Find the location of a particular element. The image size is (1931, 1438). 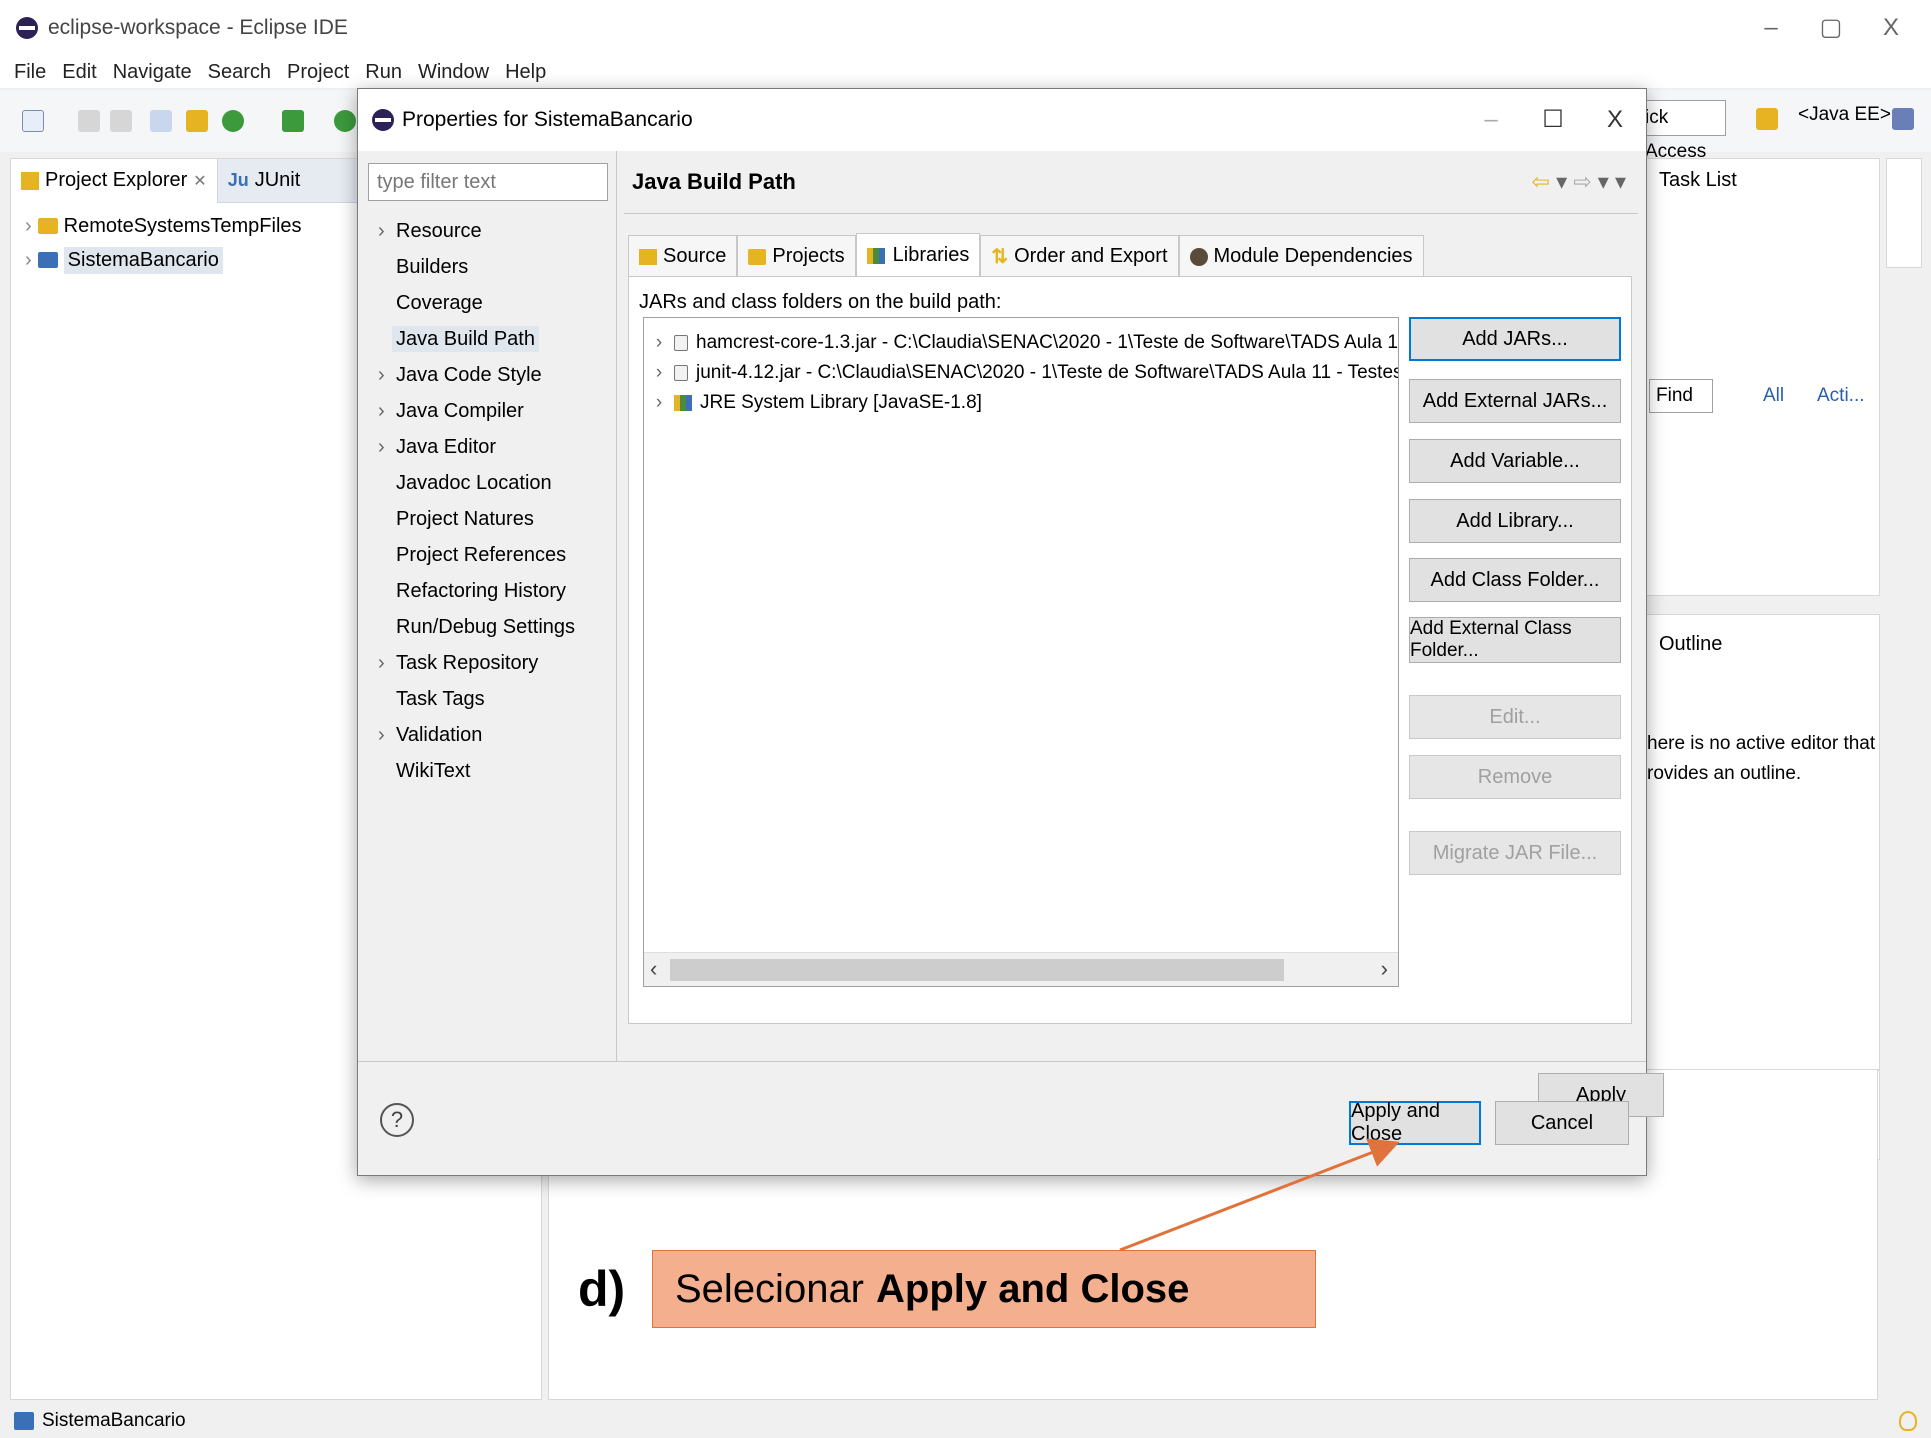

annotation-callout: Selecionar Apply and Close is located at coordinates (984, 1289).